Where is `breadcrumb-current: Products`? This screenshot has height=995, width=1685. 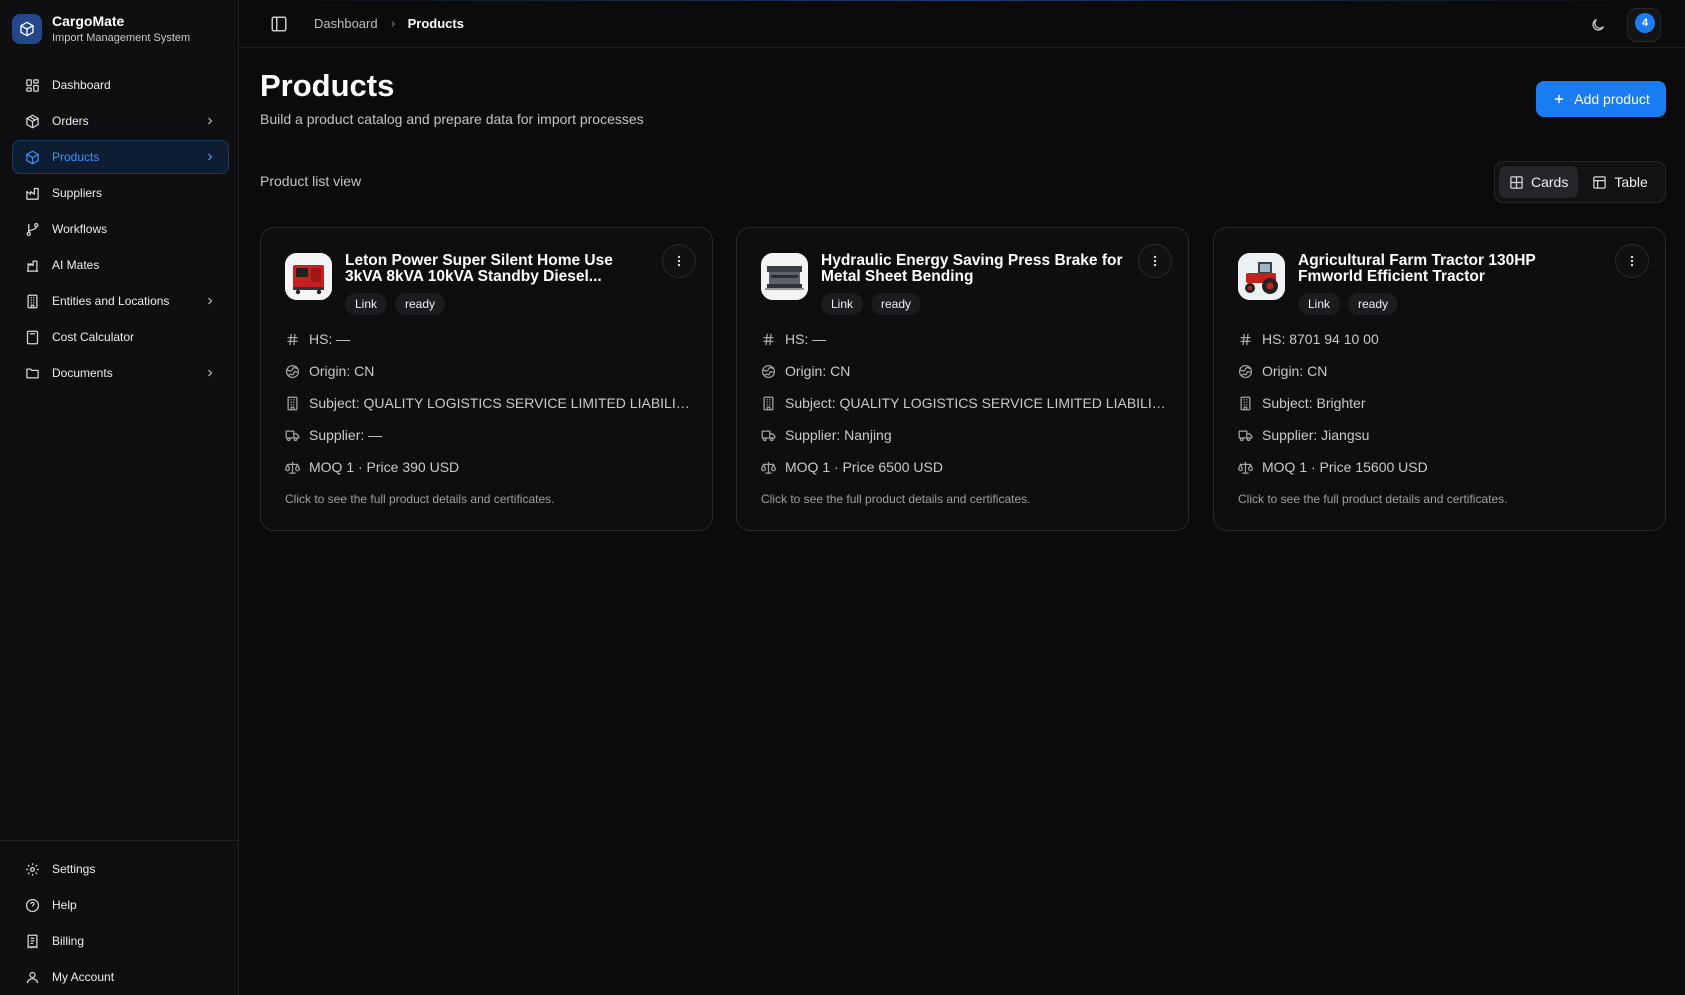
breadcrumb-current: Products is located at coordinates (435, 23).